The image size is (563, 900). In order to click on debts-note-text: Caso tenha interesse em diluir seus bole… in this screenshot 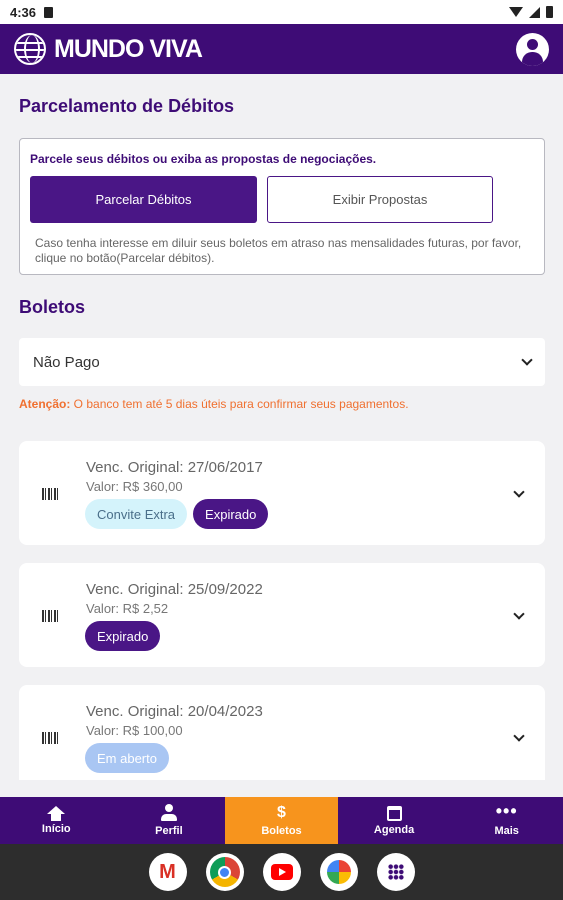, I will do `click(278, 250)`.